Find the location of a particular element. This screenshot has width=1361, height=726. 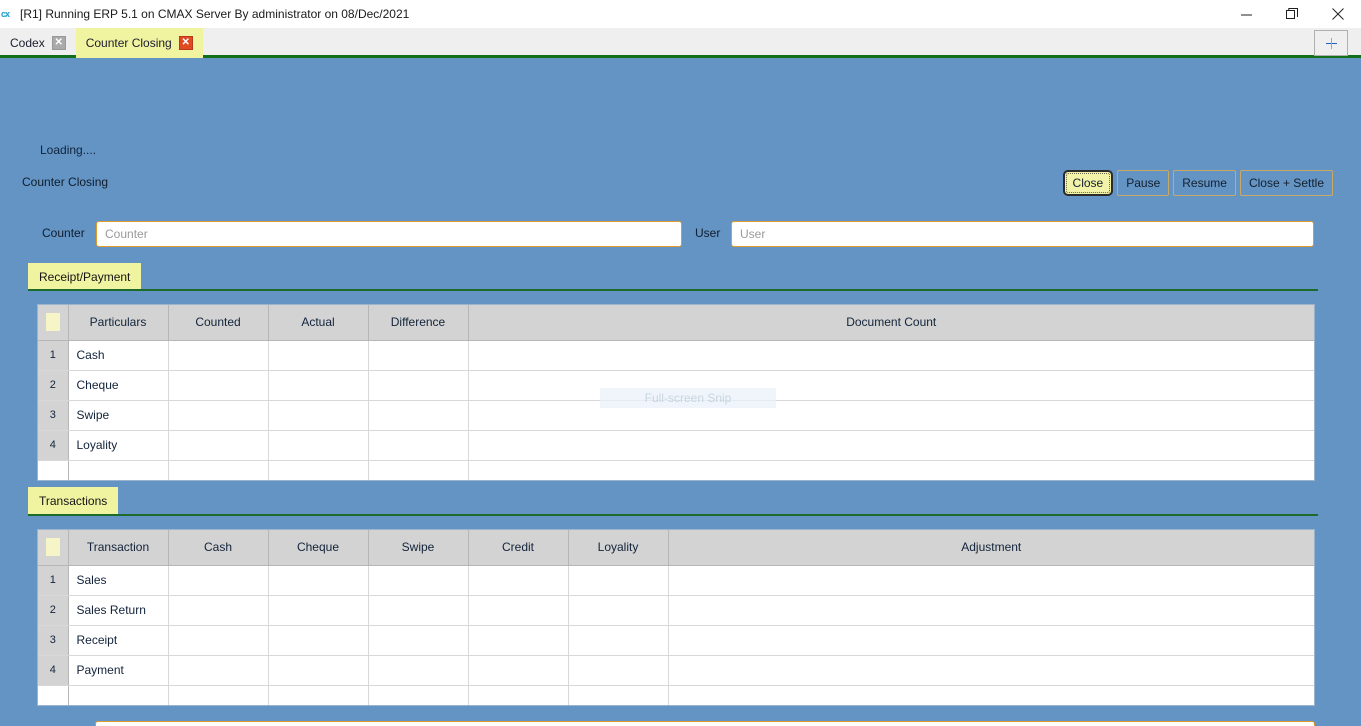

tab-counter-closing: Counter Closing ✕ is located at coordinates (139, 43).